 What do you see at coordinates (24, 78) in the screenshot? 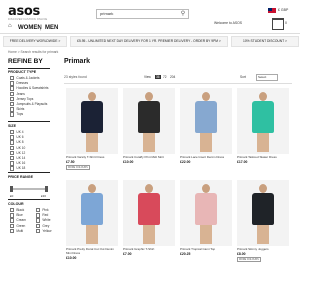
I see `product-type-option: Coats & Jackets` at bounding box center [24, 78].